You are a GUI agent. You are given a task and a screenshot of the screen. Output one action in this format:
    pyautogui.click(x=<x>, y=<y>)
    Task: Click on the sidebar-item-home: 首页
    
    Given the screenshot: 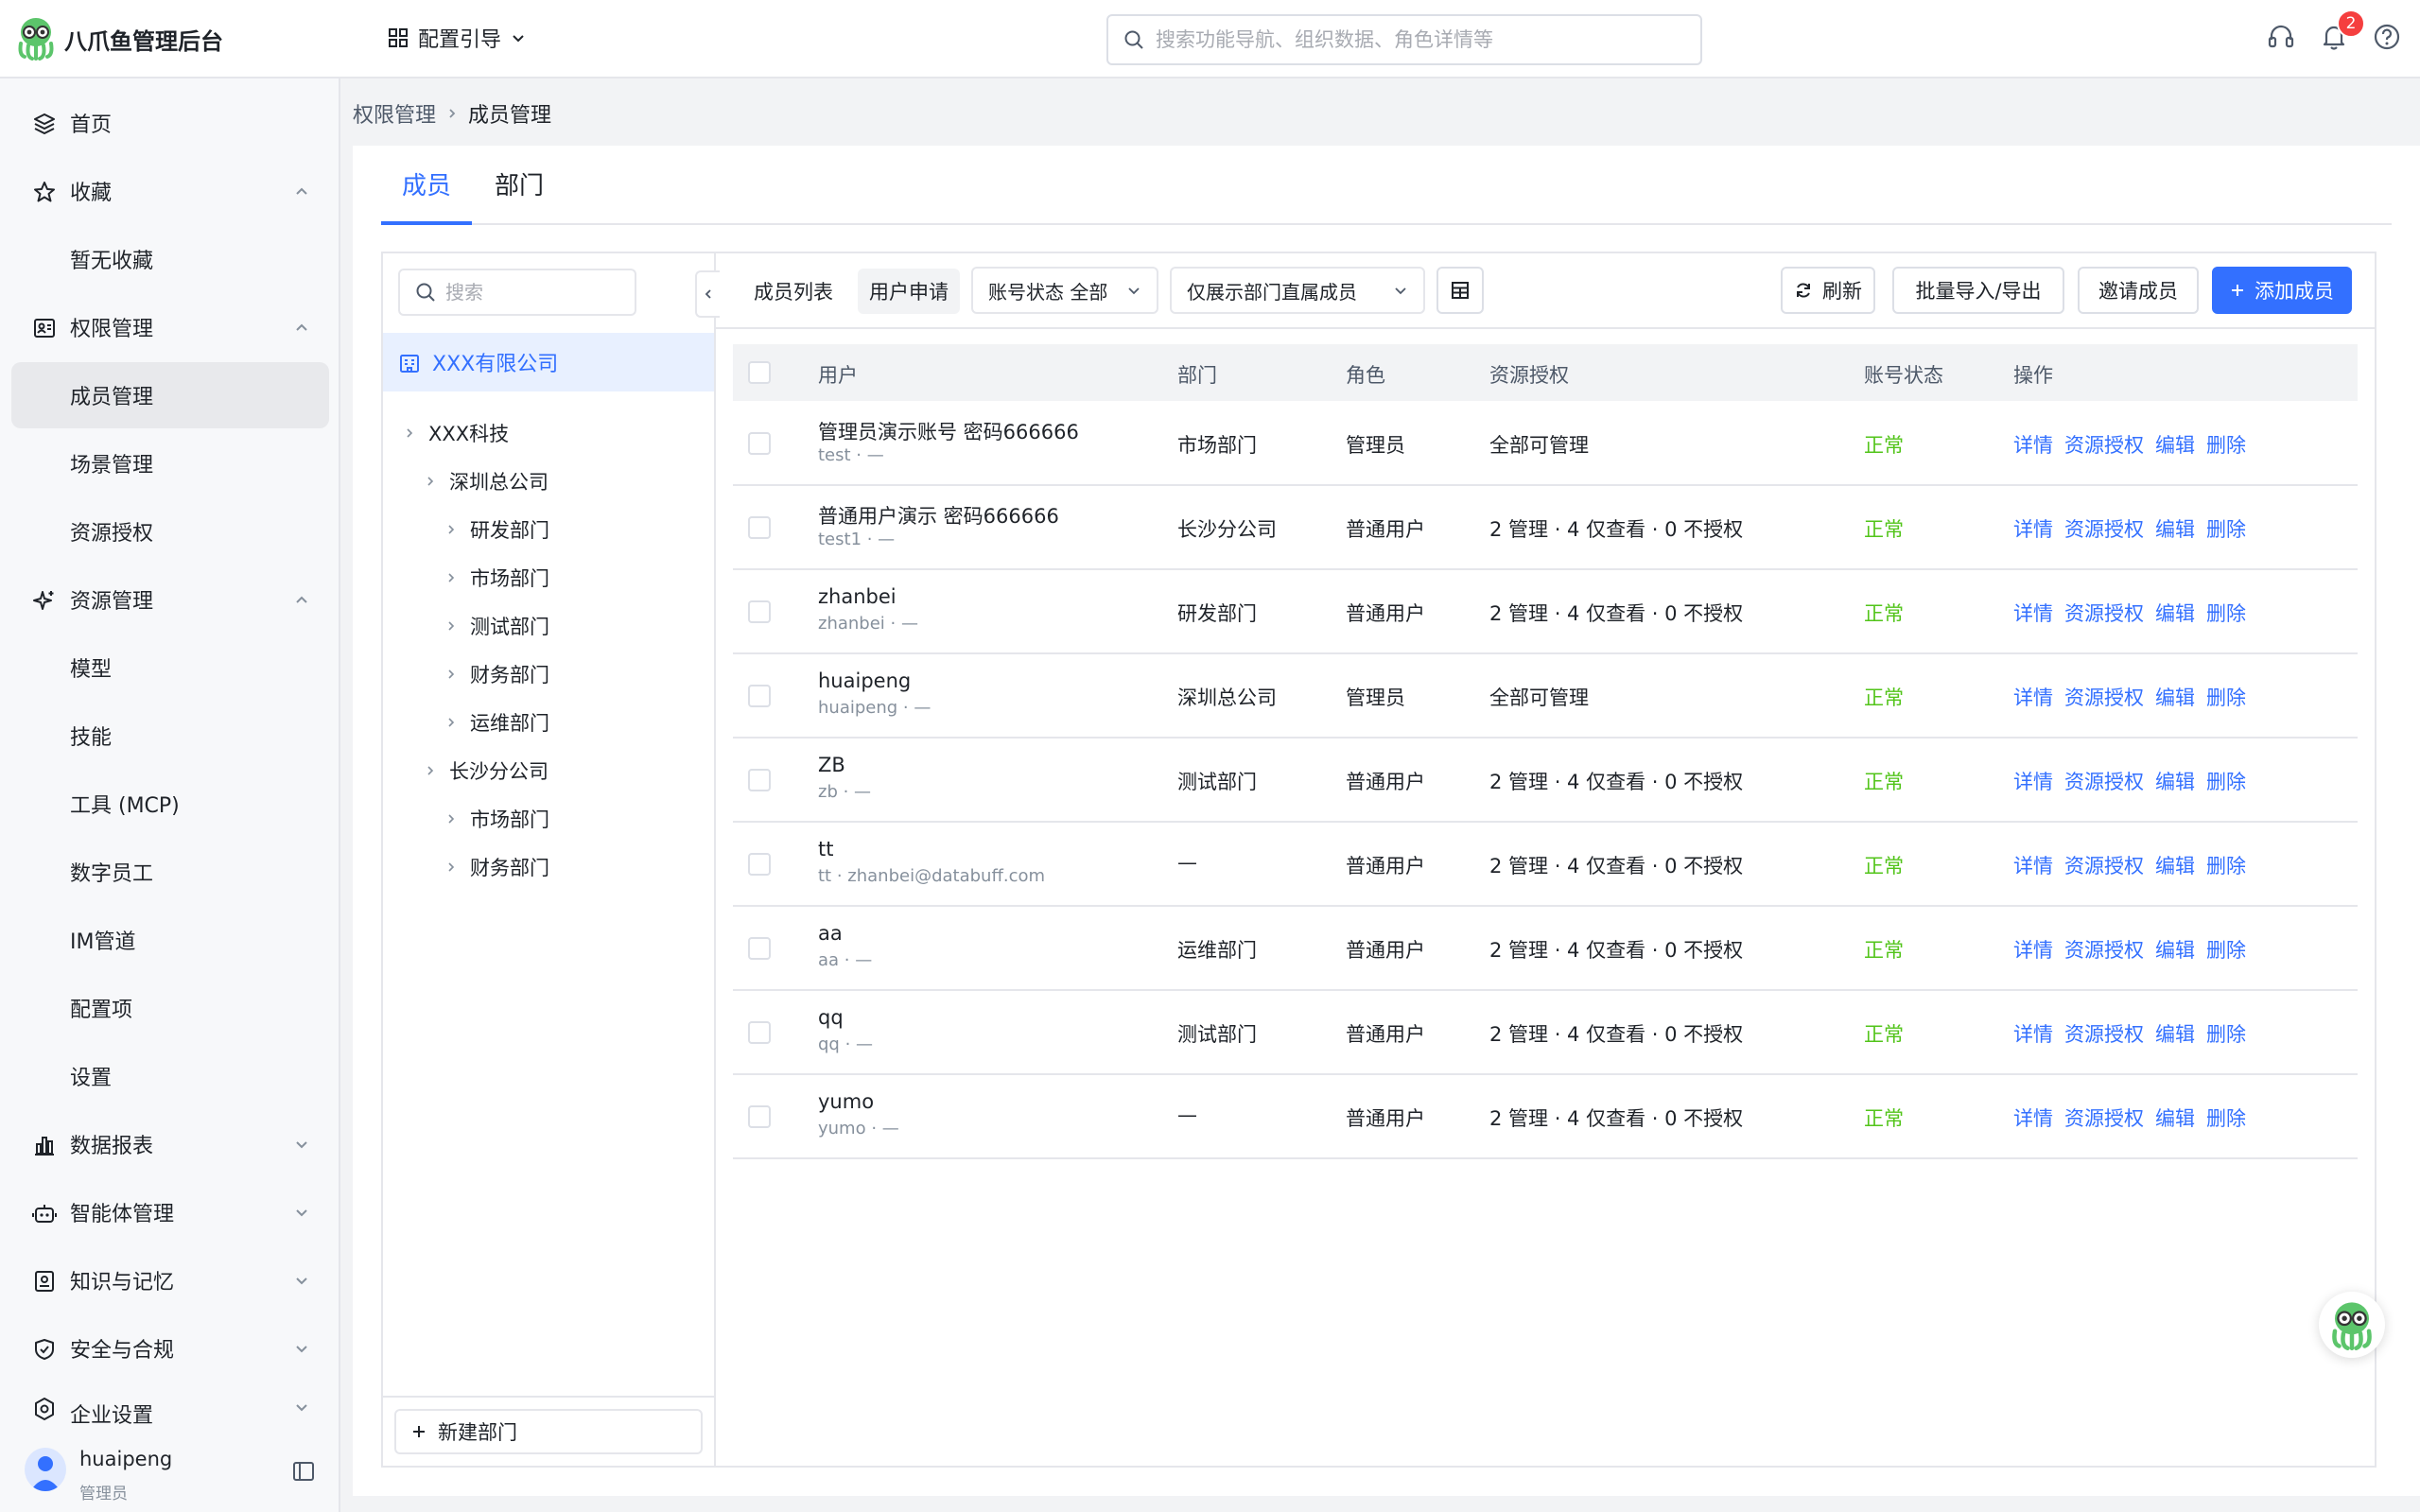 What is the action you would take?
    pyautogui.click(x=170, y=123)
    